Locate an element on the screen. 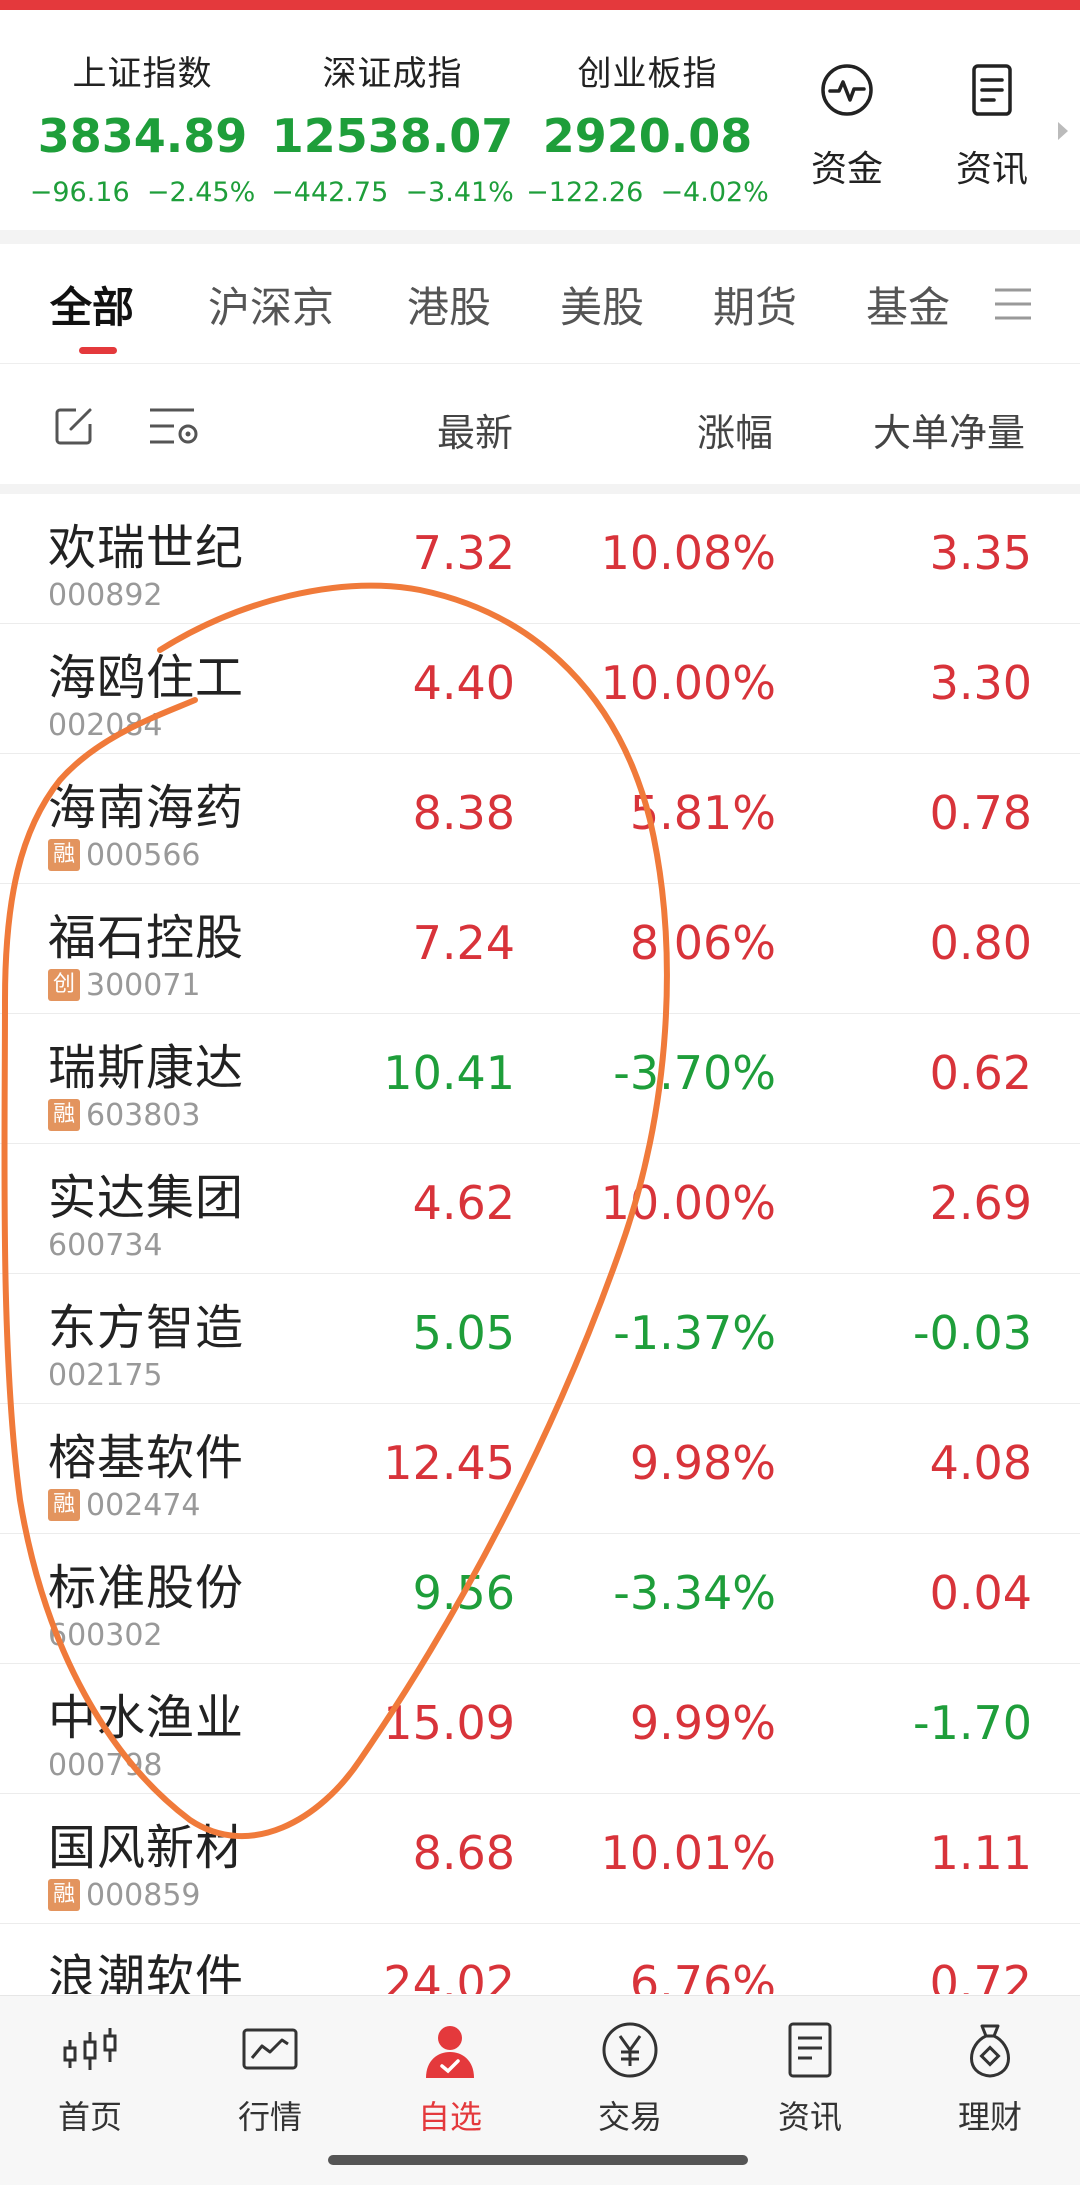 This screenshot has height=2185, width=1080. stock-big-order-flow: 0.04 is located at coordinates (980, 1593).